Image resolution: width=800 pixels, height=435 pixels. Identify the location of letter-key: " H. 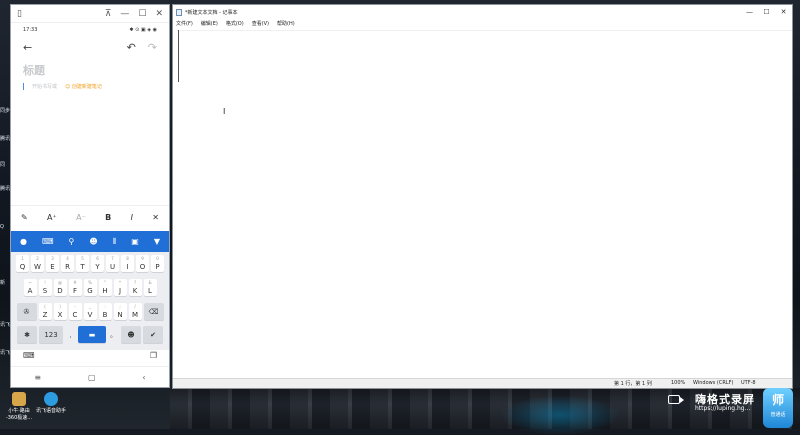
(105, 287).